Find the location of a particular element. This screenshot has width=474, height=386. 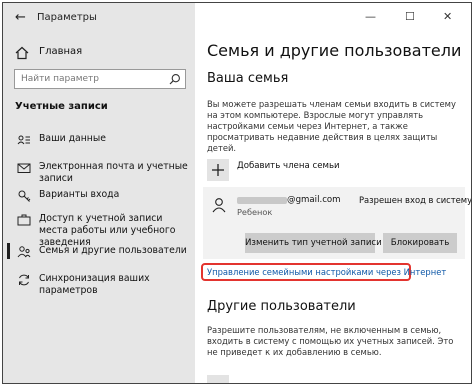

maximize-button: ☐ is located at coordinates (410, 17).